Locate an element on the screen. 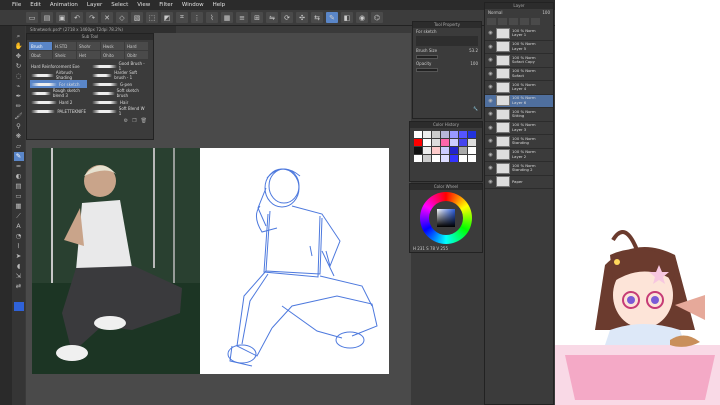 The height and width of the screenshot is (405, 720). flip-icon: ⇋ is located at coordinates (272, 17).